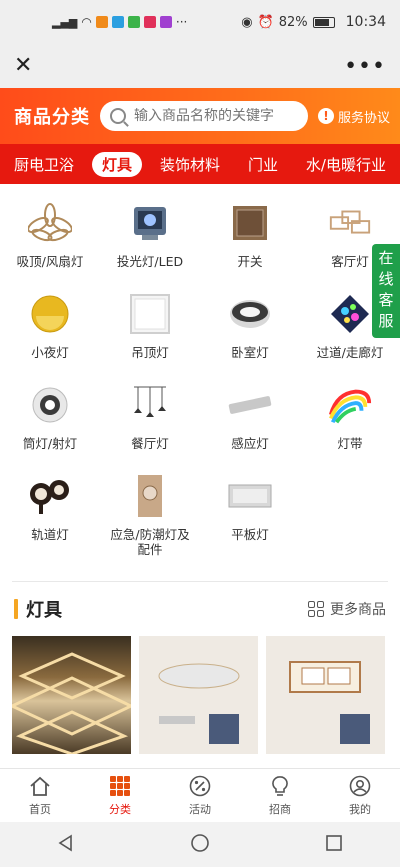 The height and width of the screenshot is (867, 400). I want to click on header: 商品分类 ! 服务协议, so click(200, 116).